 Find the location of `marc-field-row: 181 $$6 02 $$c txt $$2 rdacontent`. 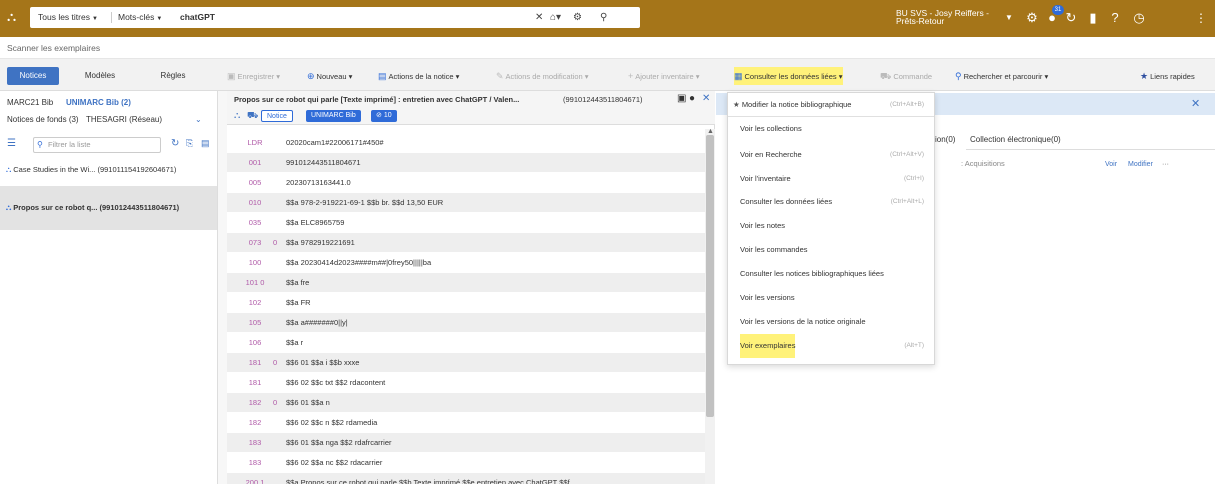

marc-field-row: 181 $$6 02 $$c txt $$2 rdacontent is located at coordinates (466, 383).